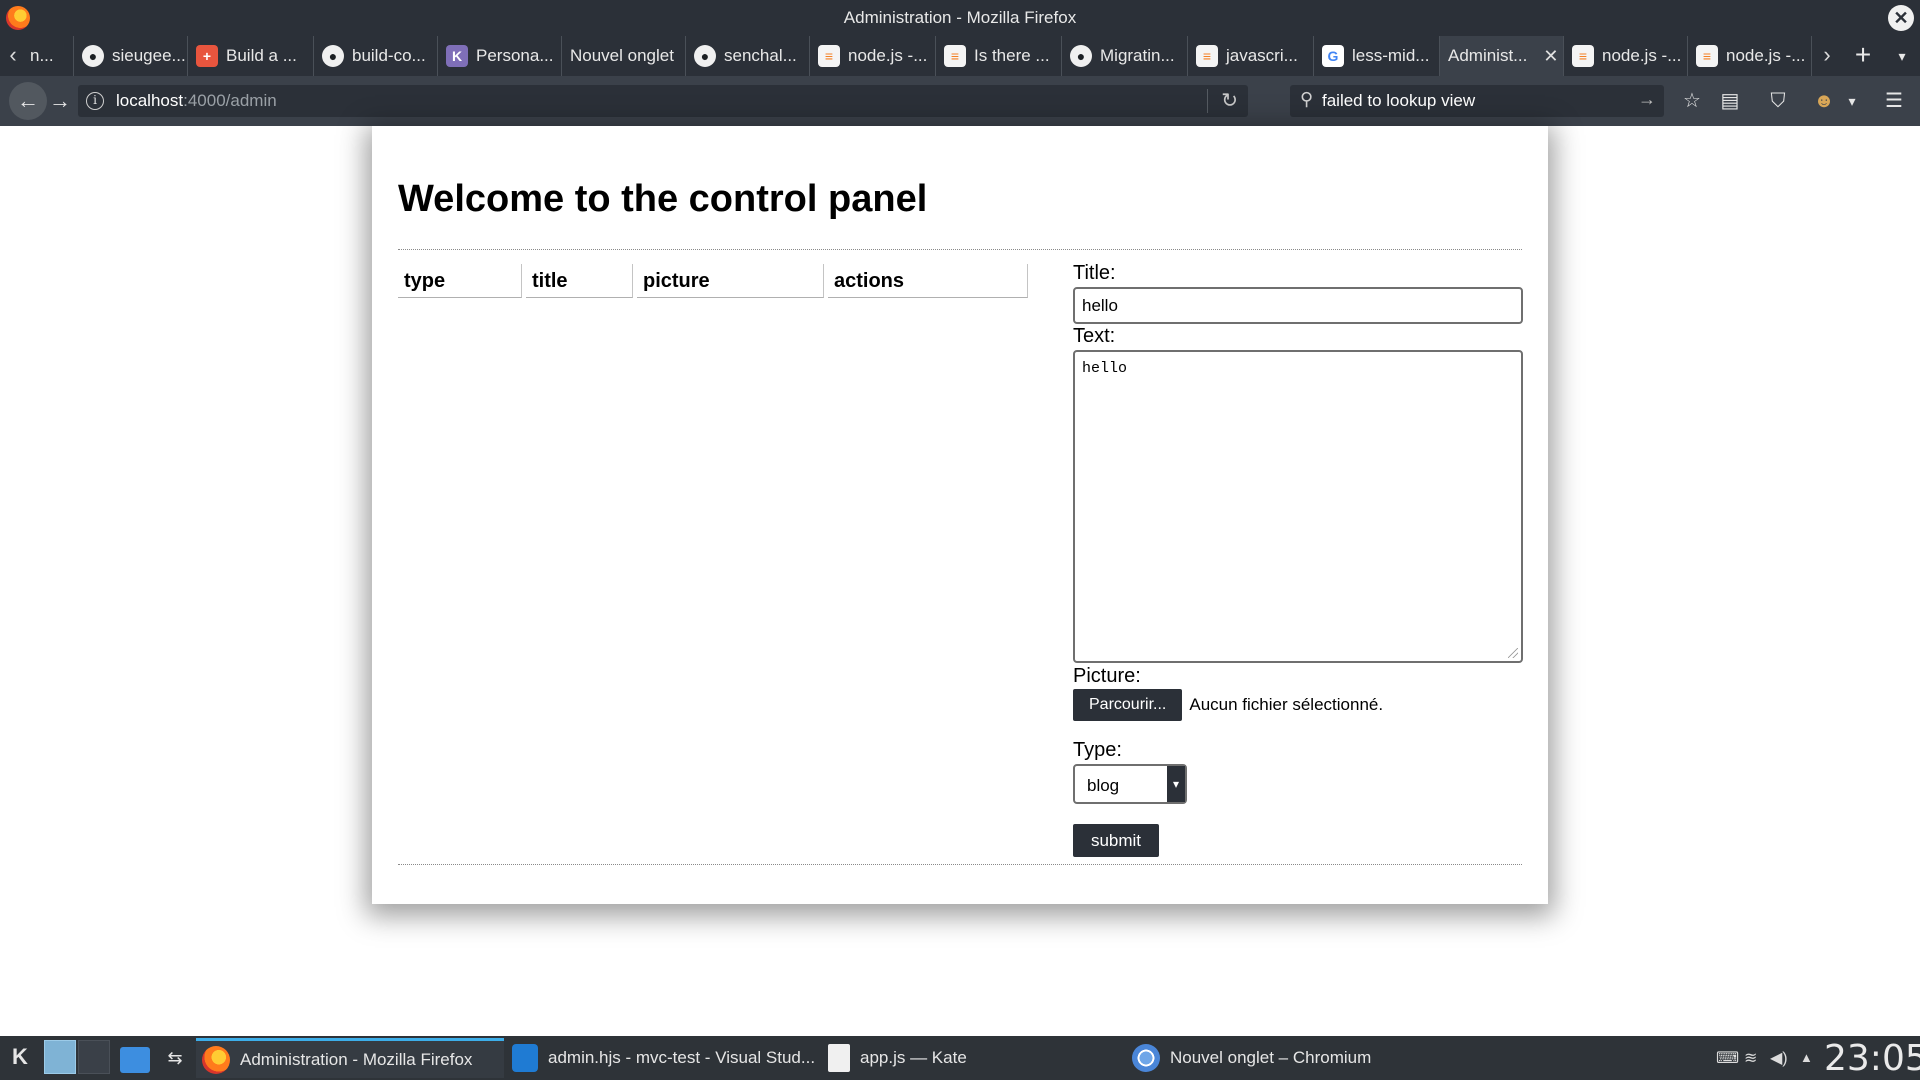  I want to click on picture-file-input: Parcourir... Aucun fichier sélectionné., so click(1299, 705).